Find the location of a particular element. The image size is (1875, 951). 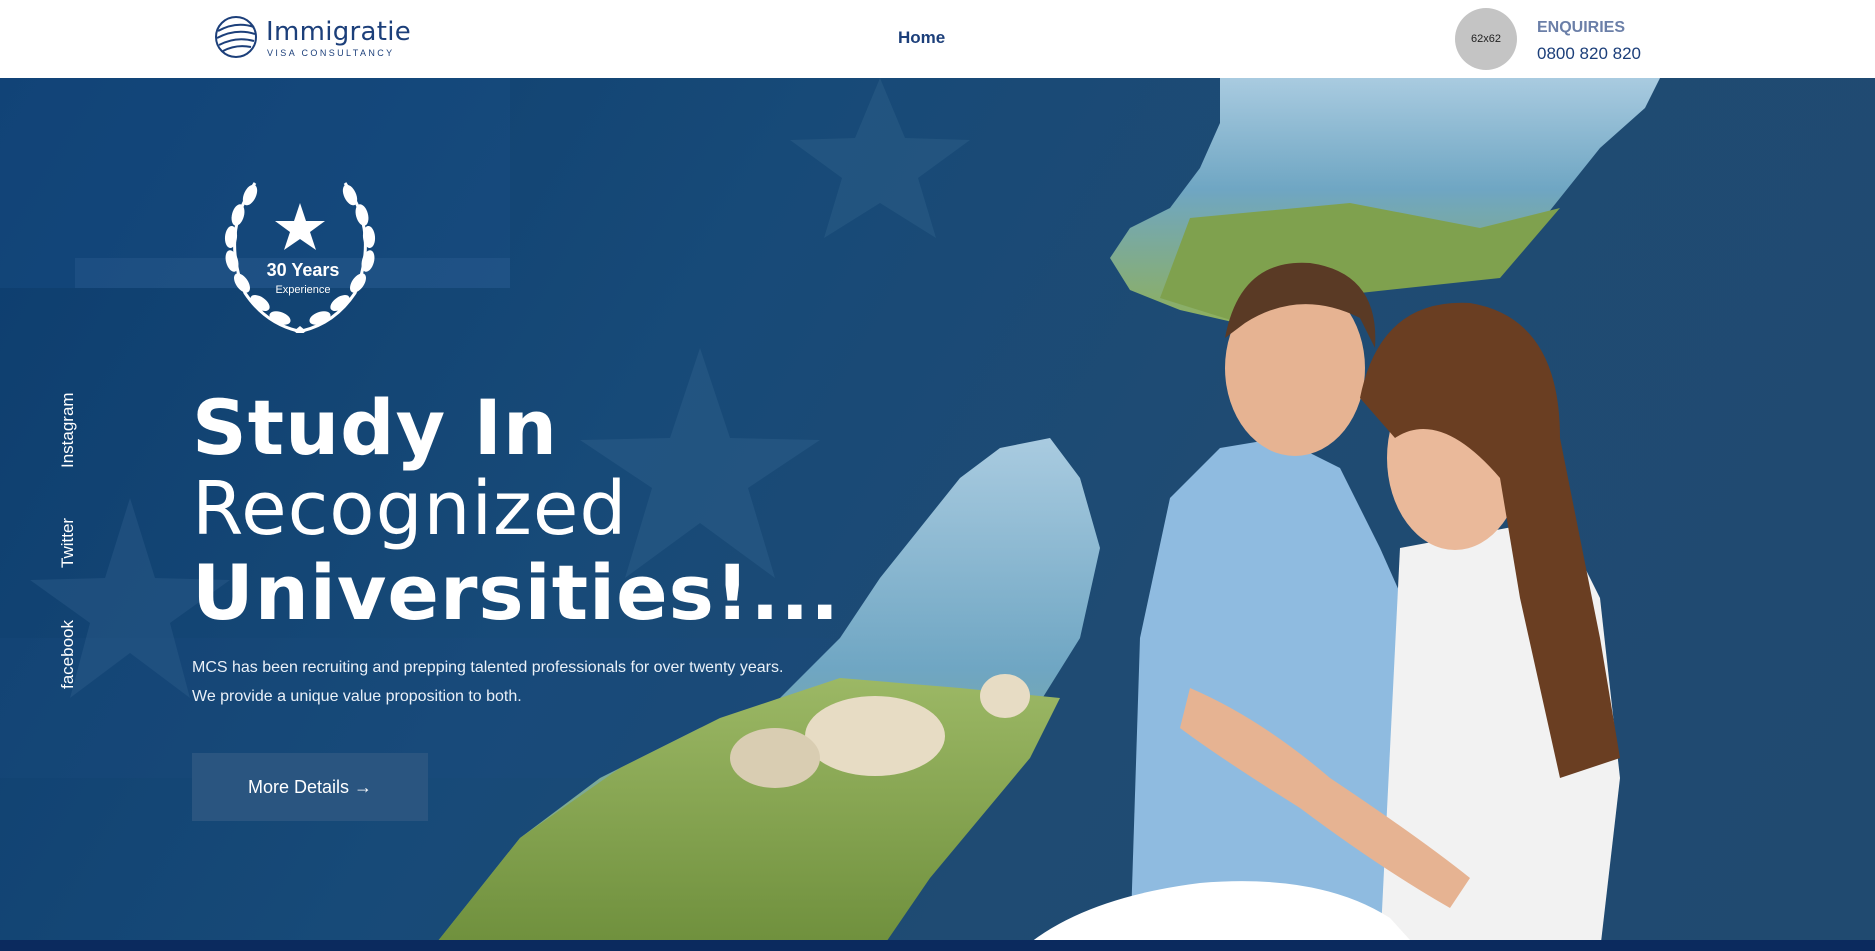

logo-name: Immigratie is located at coordinates (339, 32).